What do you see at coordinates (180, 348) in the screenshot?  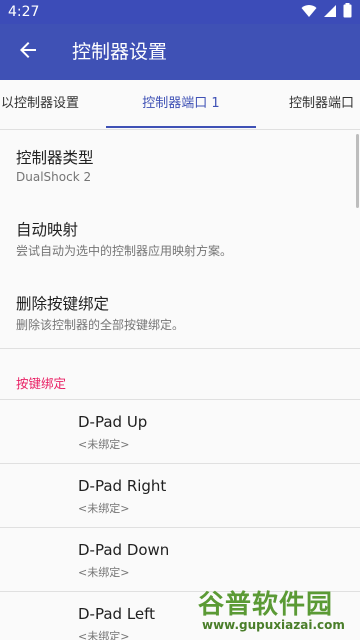 I see `divider` at bounding box center [180, 348].